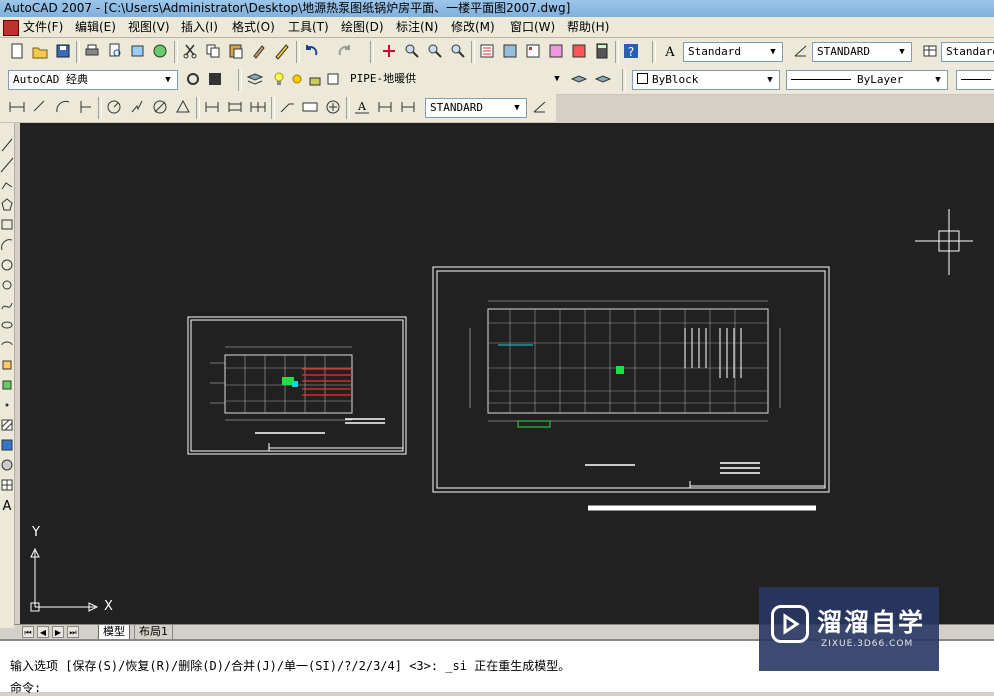 The image size is (994, 696). Describe the element at coordinates (7, 265) in the screenshot. I see `circle-icon` at that location.